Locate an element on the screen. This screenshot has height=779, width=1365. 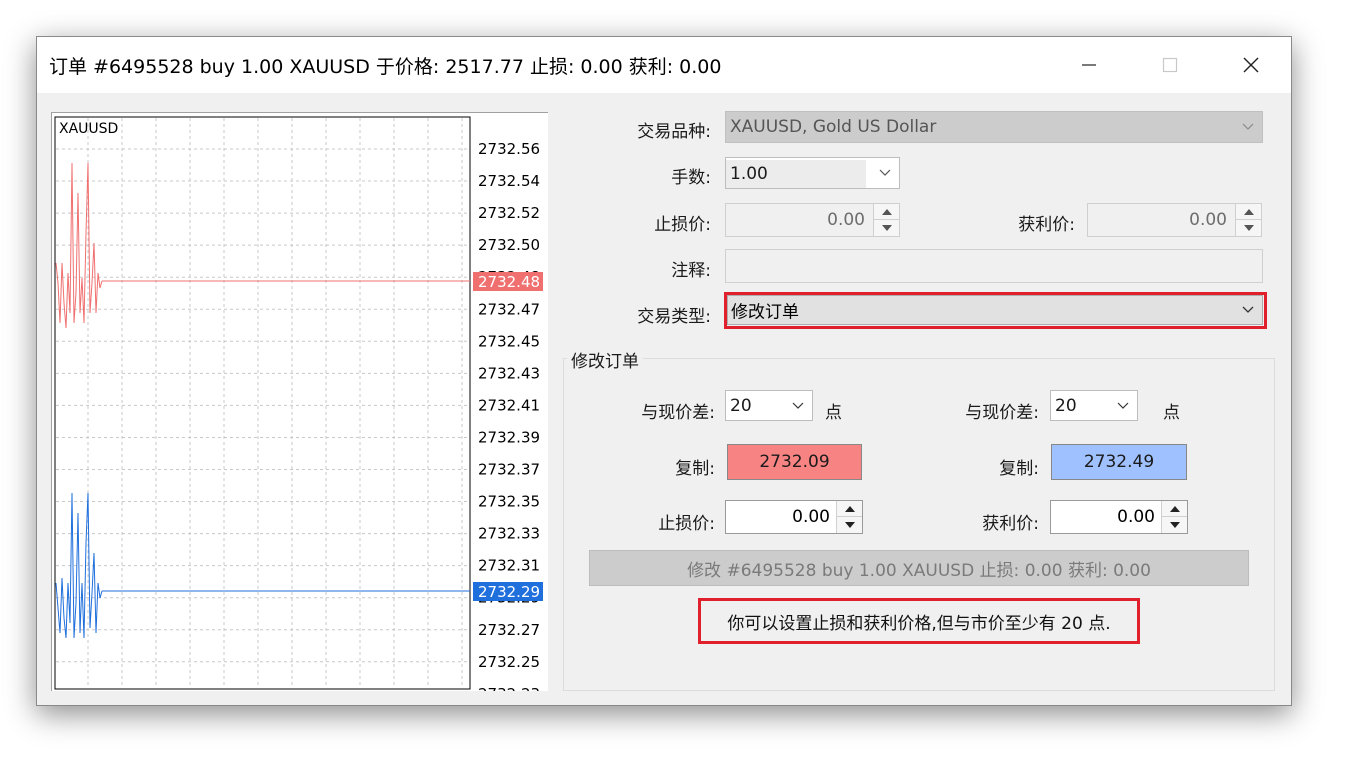
tp-distance-label: 与现价差: is located at coordinates (1002, 413).